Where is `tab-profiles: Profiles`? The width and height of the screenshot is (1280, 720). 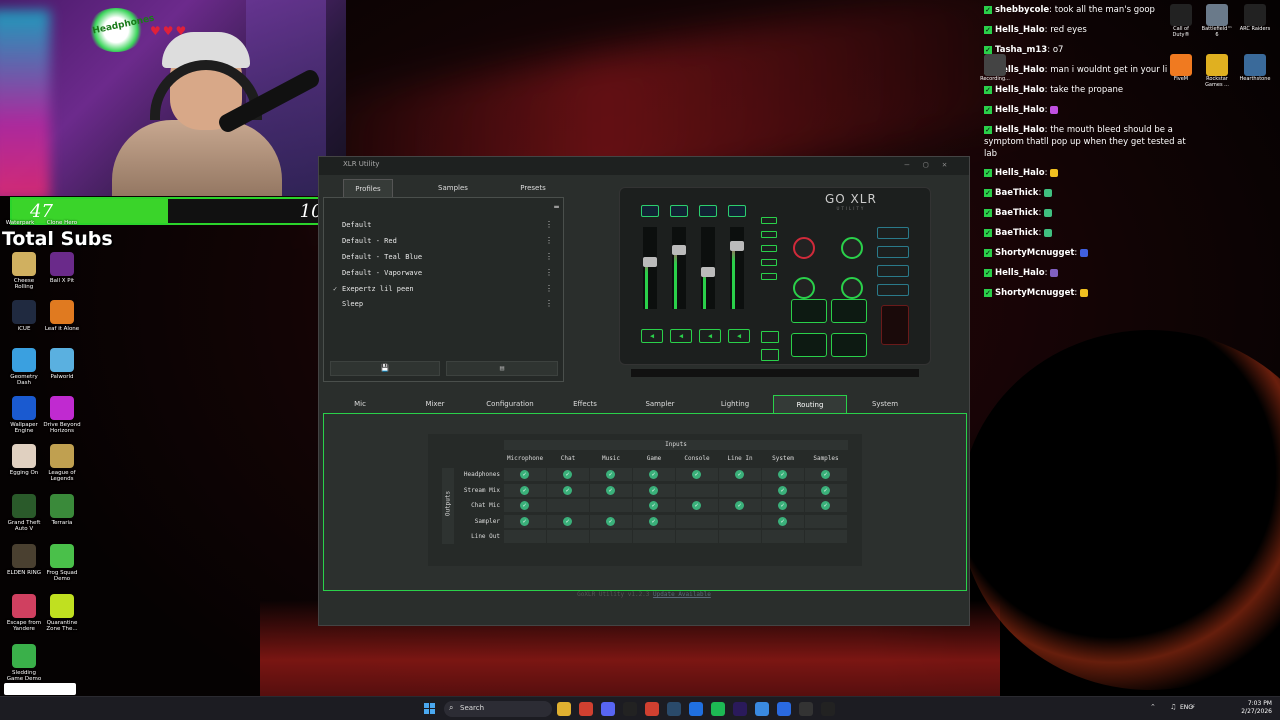
tab-profiles: Profiles is located at coordinates (368, 188).